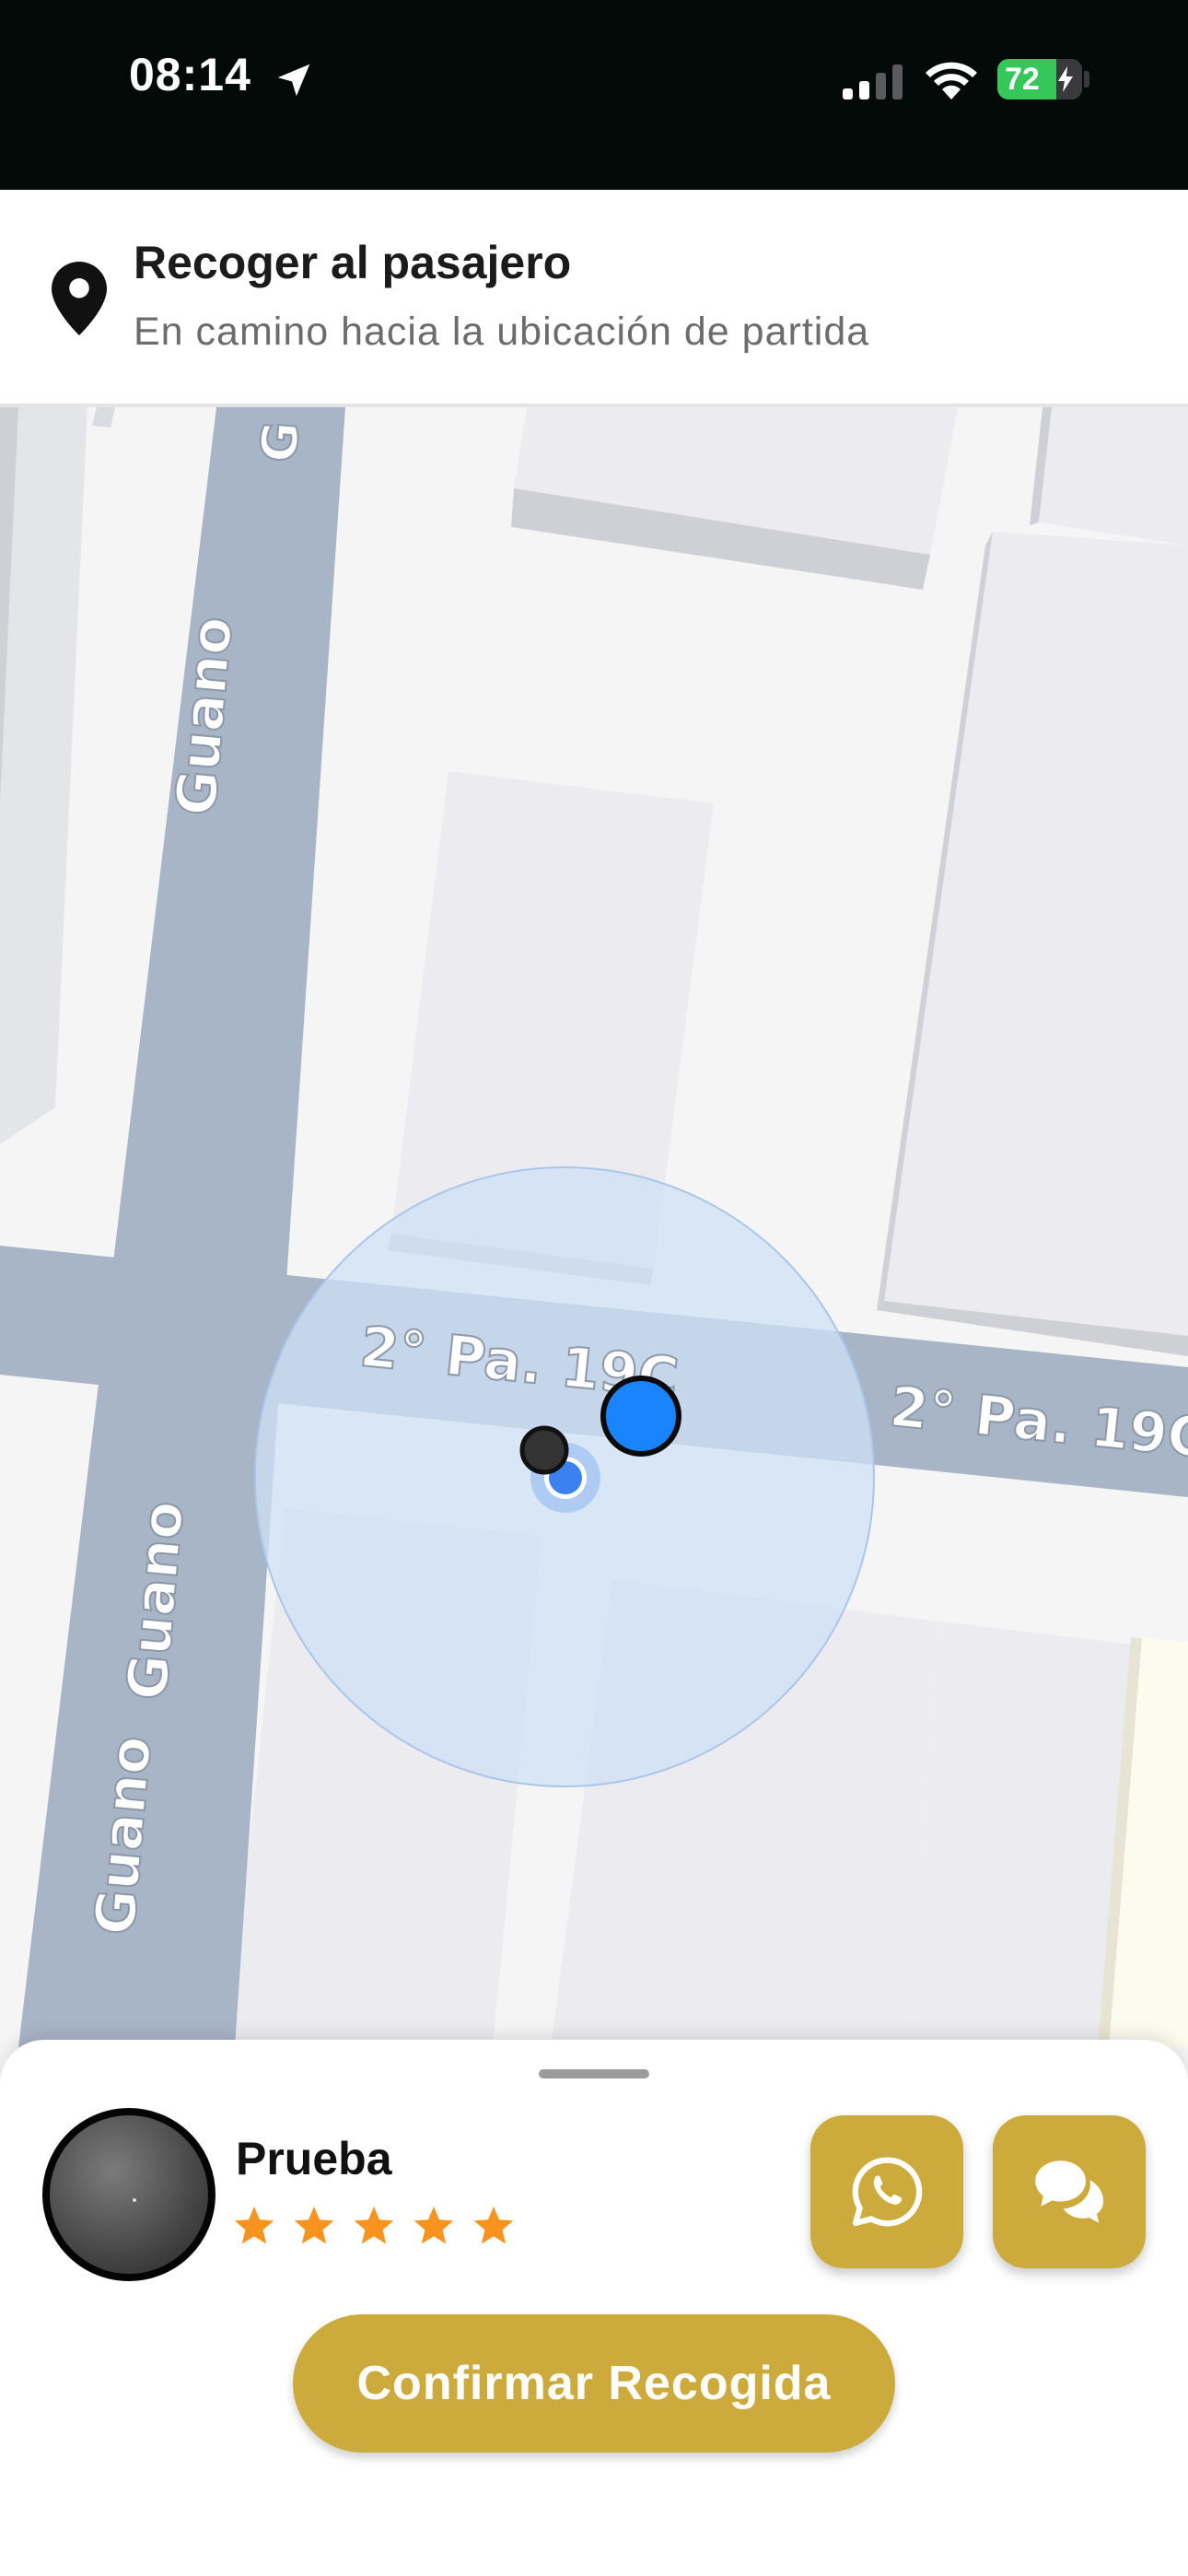 Image resolution: width=1188 pixels, height=2576 pixels. What do you see at coordinates (594, 2383) in the screenshot?
I see `confirm-pickup-button: Confirmar Recogida` at bounding box center [594, 2383].